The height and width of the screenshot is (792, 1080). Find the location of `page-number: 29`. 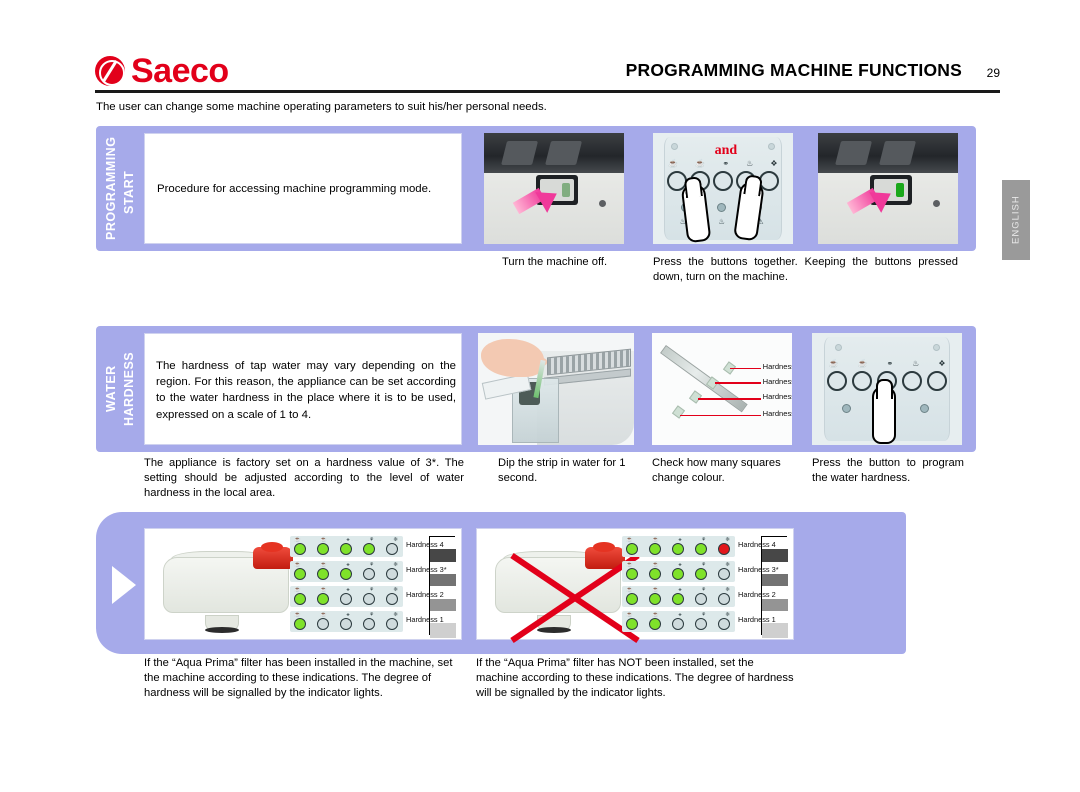

page-number: 29 is located at coordinates (993, 73).